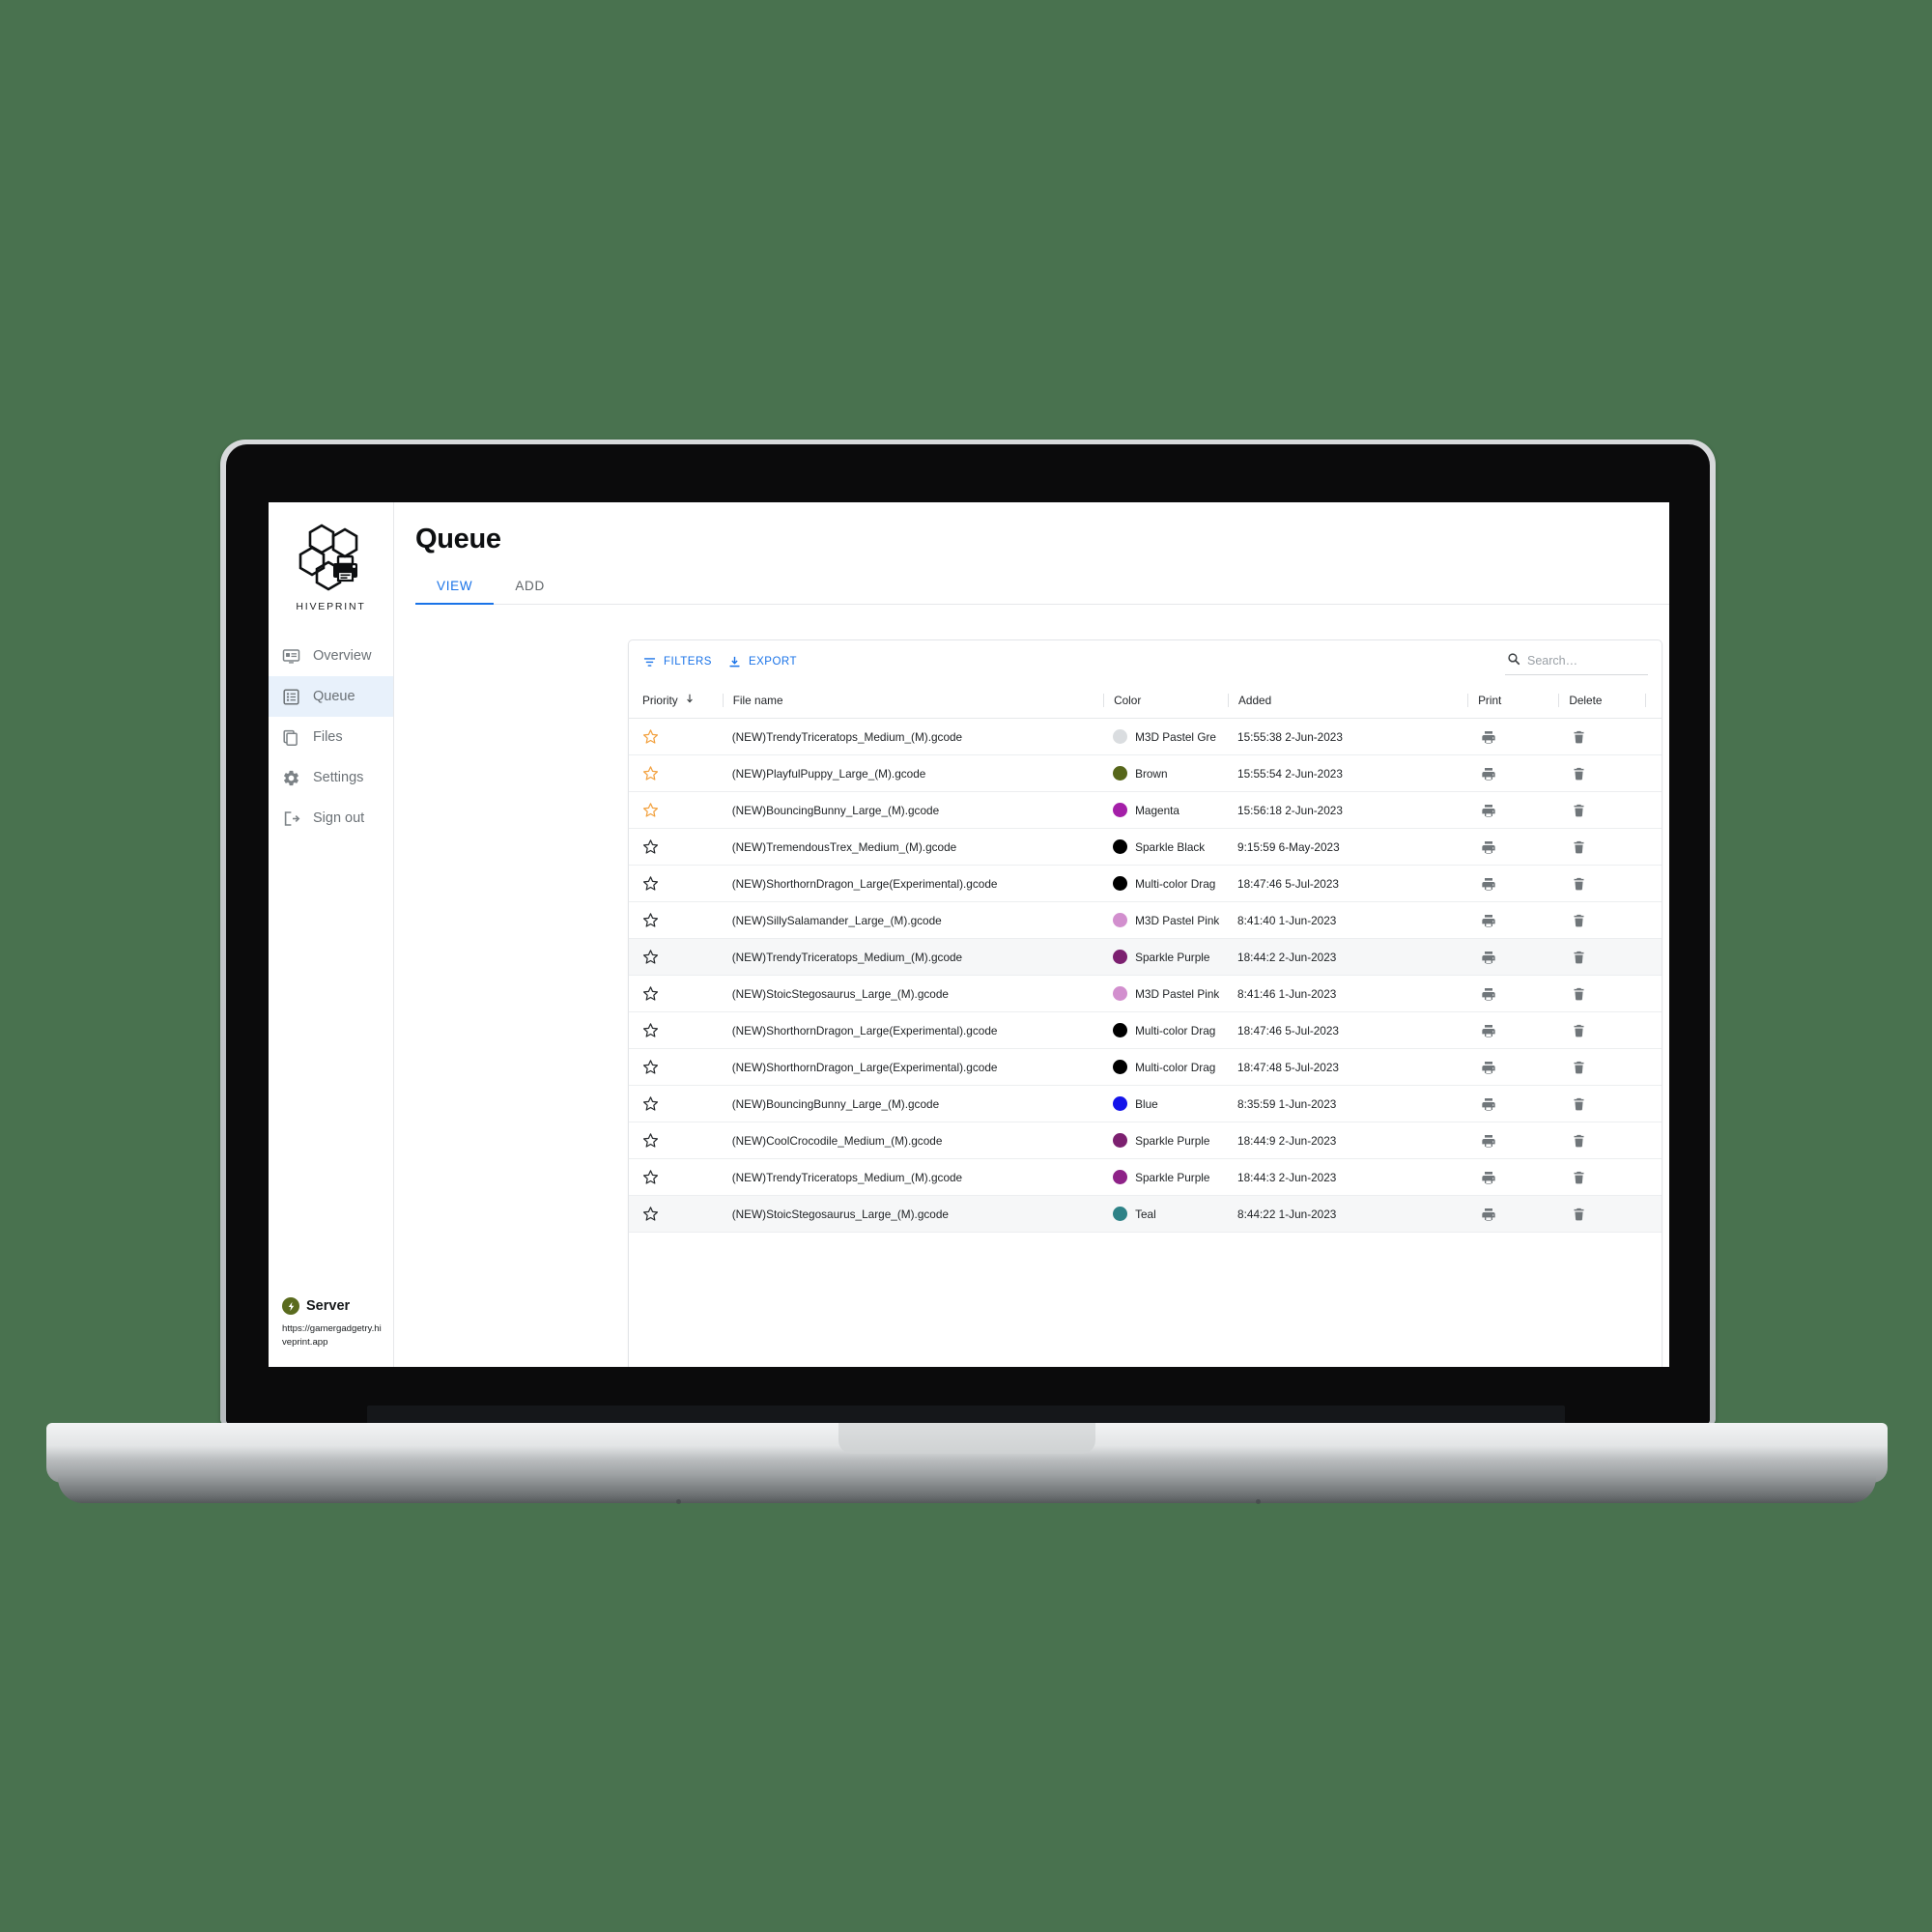 This screenshot has width=1932, height=1932. What do you see at coordinates (331, 777) in the screenshot?
I see `sidebar-item-settings: Settings` at bounding box center [331, 777].